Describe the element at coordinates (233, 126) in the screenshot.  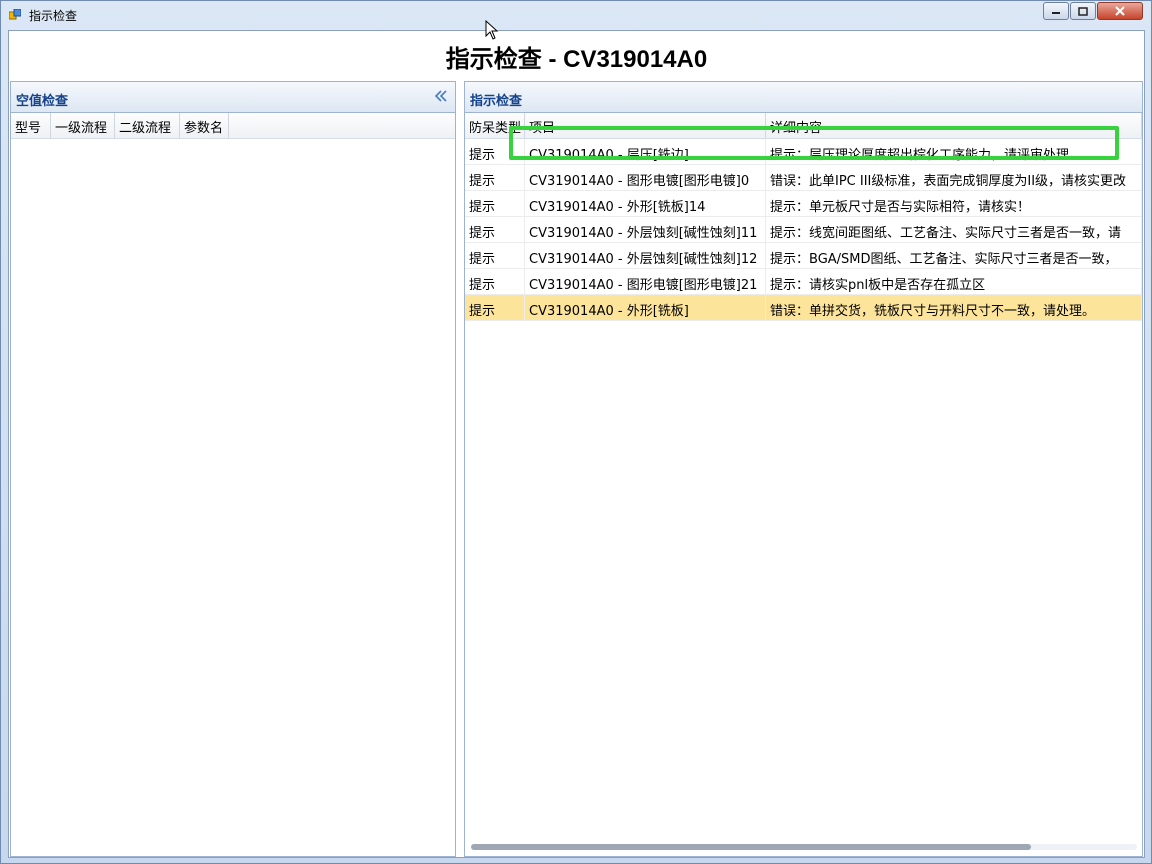
I see `null-check-grid-header: 型号 一级流程 二级流程 参数名` at that location.